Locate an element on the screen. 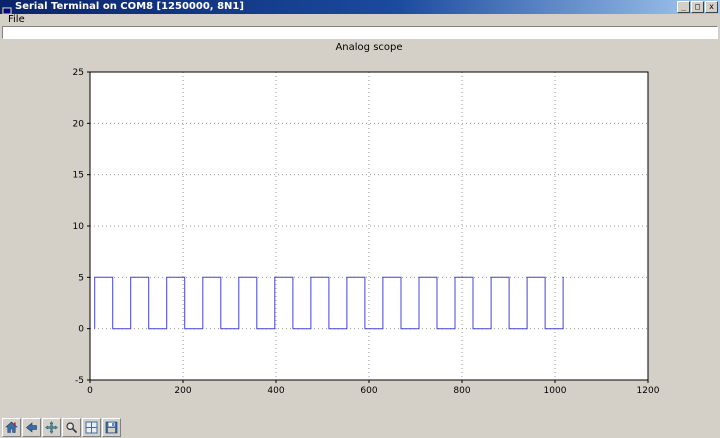 The height and width of the screenshot is (438, 720). pan-arrows-icon is located at coordinates (51, 427).